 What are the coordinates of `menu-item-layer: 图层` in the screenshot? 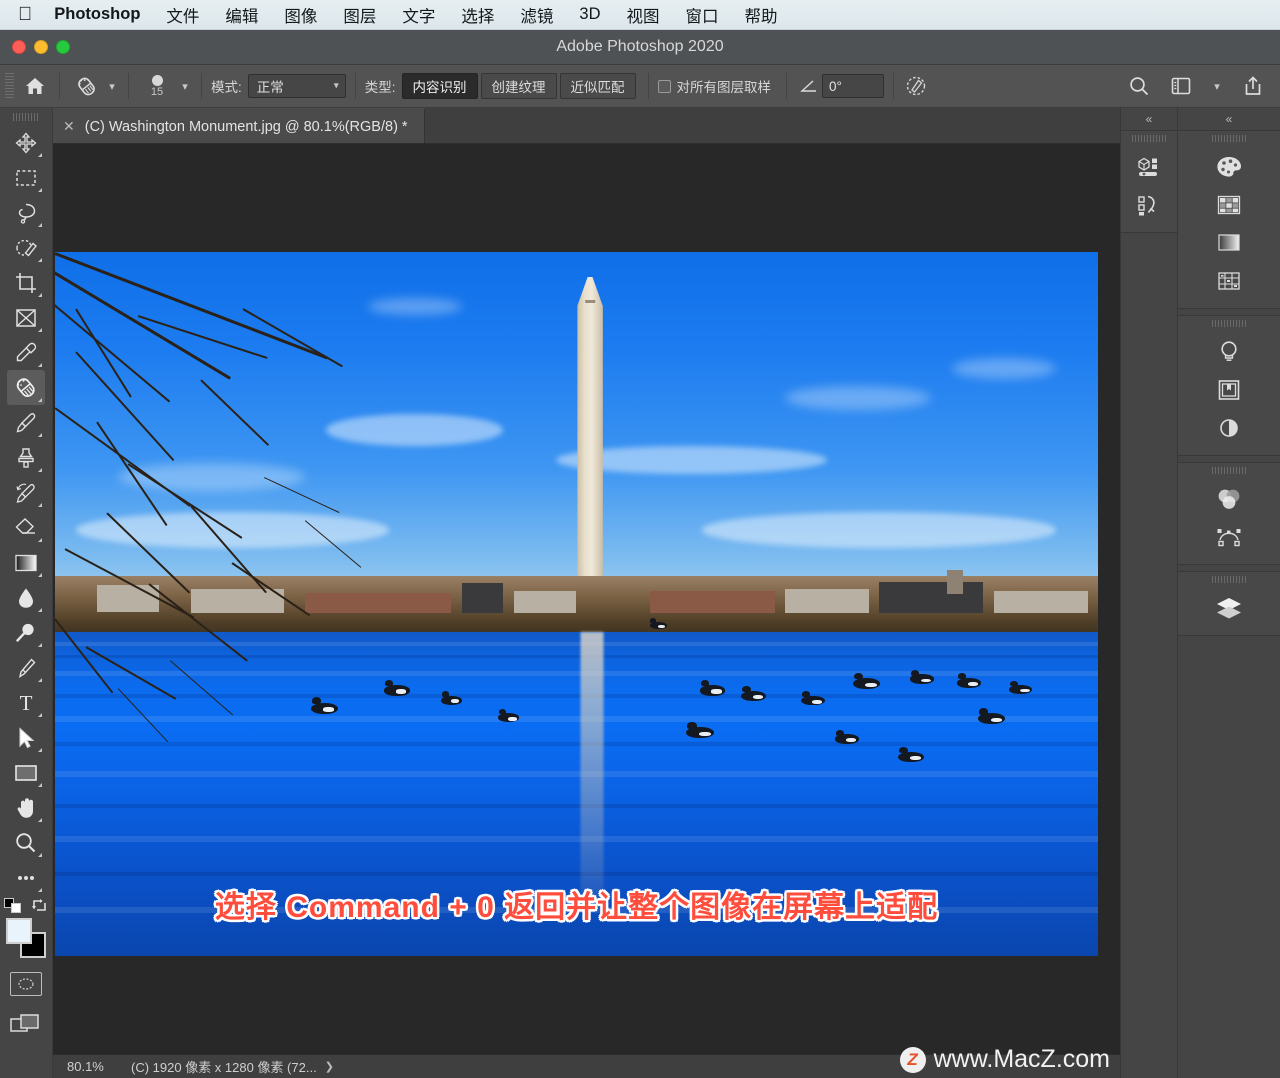 It's located at (359, 15).